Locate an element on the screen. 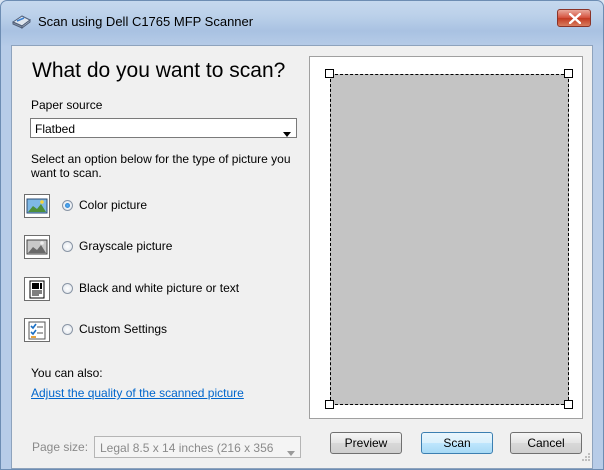 This screenshot has width=604, height=470. page-title: What do you want to scan? is located at coordinates (159, 70).